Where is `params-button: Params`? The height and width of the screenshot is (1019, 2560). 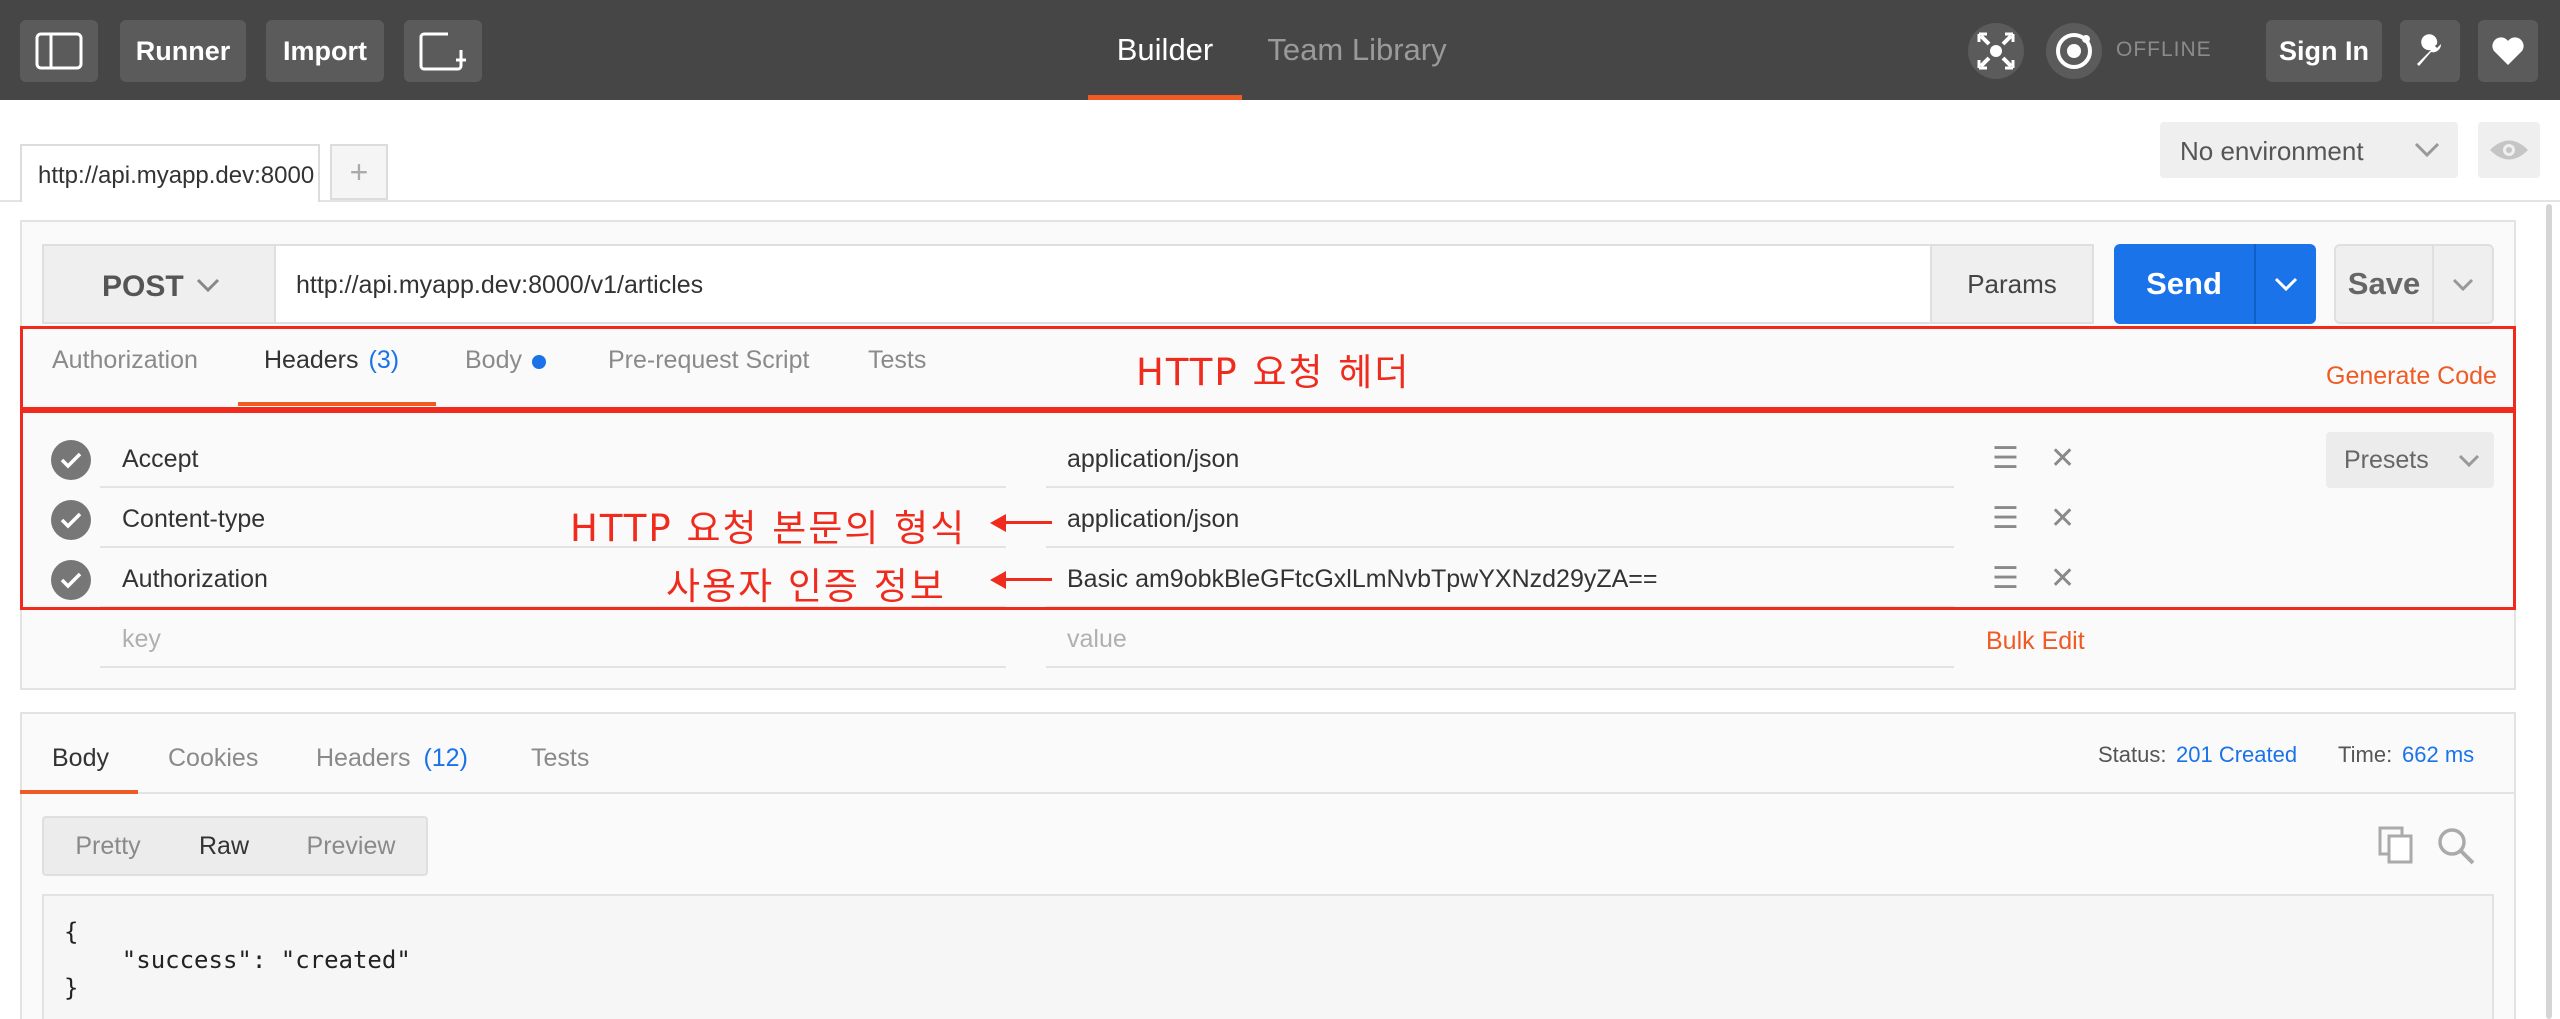 params-button: Params is located at coordinates (2012, 284).